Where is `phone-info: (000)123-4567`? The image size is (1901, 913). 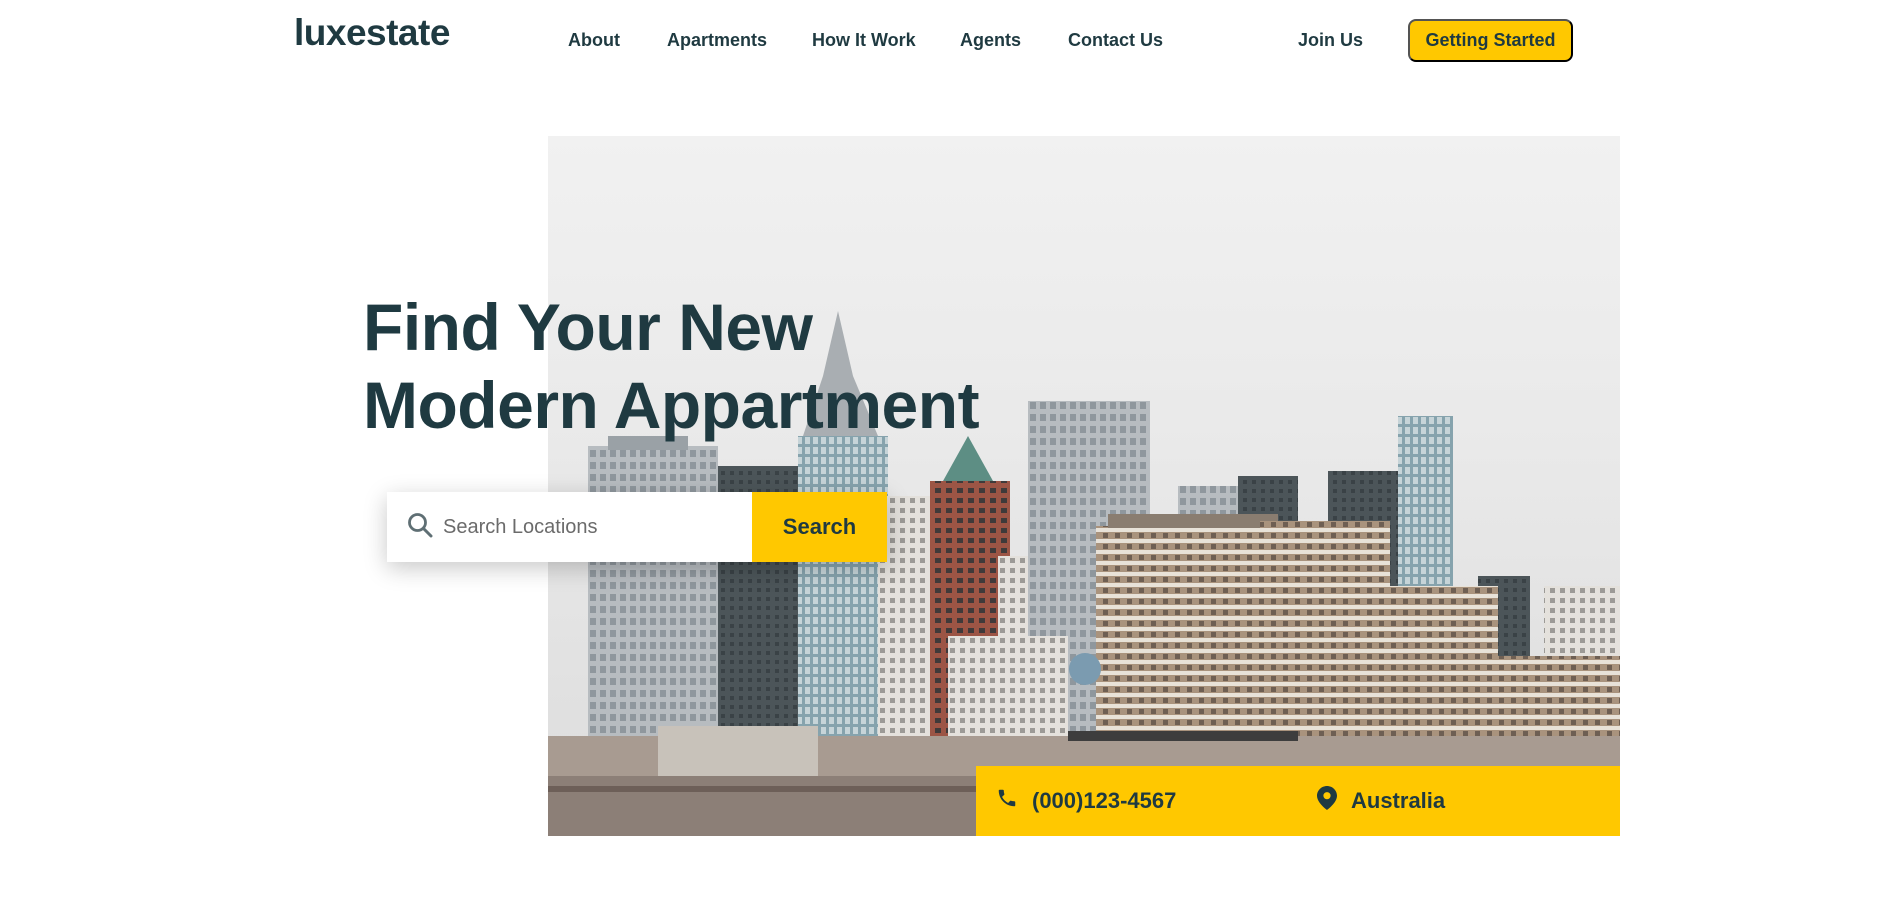 phone-info: (000)123-4567 is located at coordinates (1086, 801).